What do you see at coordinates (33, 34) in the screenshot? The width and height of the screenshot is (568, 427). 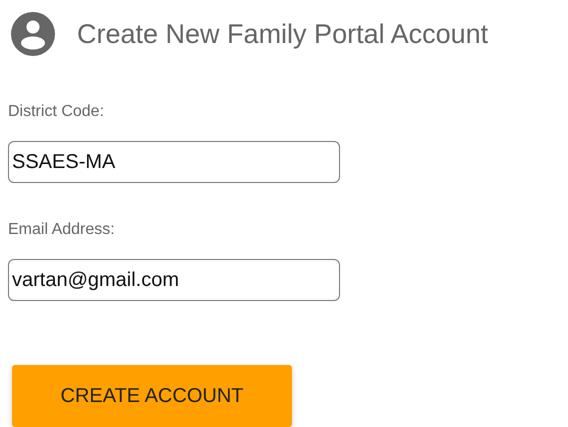 I see `user-icon` at bounding box center [33, 34].